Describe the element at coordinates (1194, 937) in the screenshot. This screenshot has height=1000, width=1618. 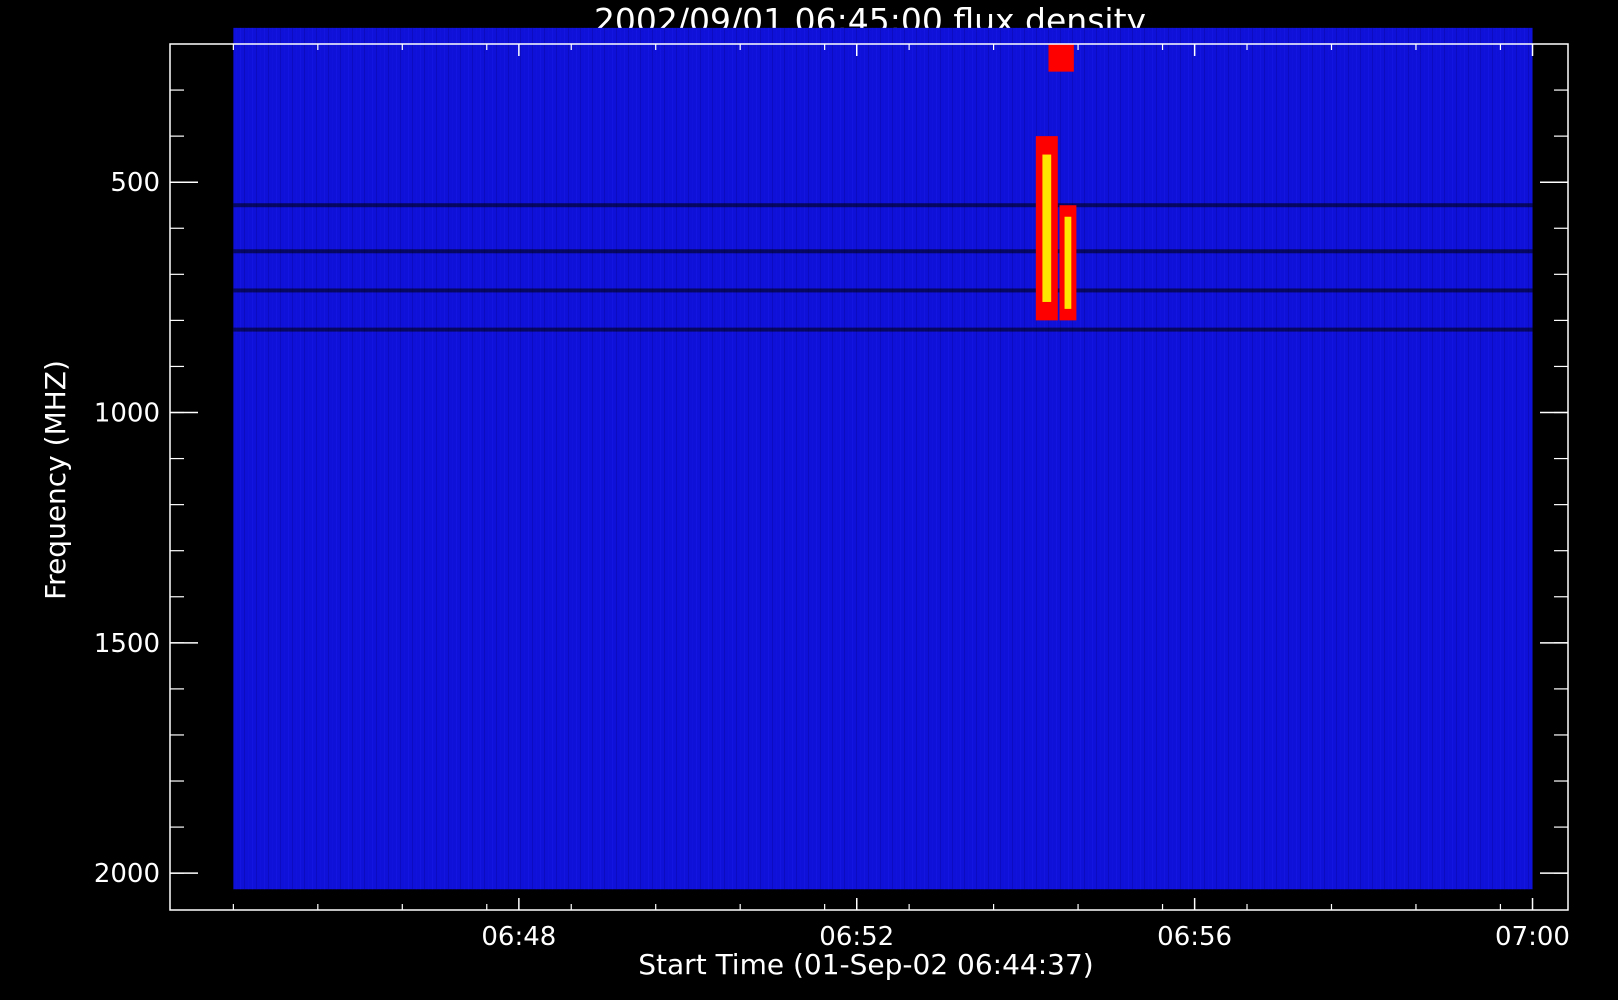
I see `x-tick-label-2: 06:56` at that location.